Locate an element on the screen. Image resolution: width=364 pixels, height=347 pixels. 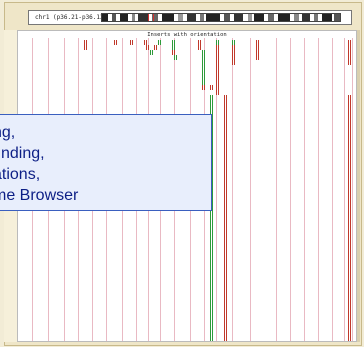
callout-line: ations, is located at coordinates (20, 174).